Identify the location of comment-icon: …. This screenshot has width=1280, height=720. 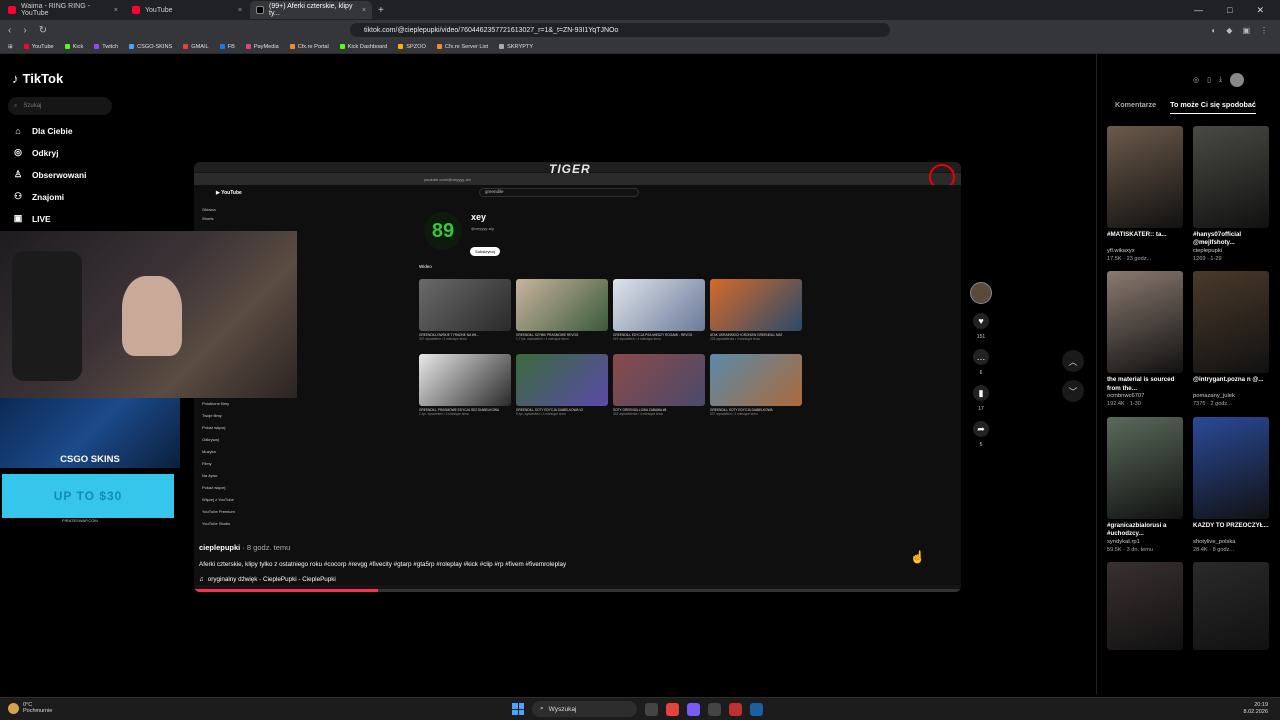
(981, 357).